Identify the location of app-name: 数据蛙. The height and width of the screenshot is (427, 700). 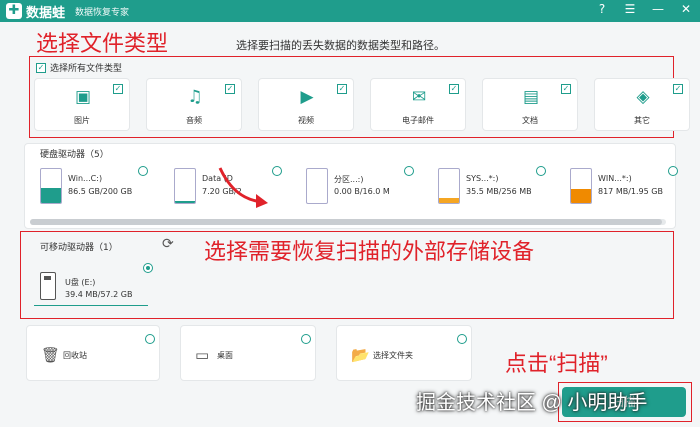
(46, 13).